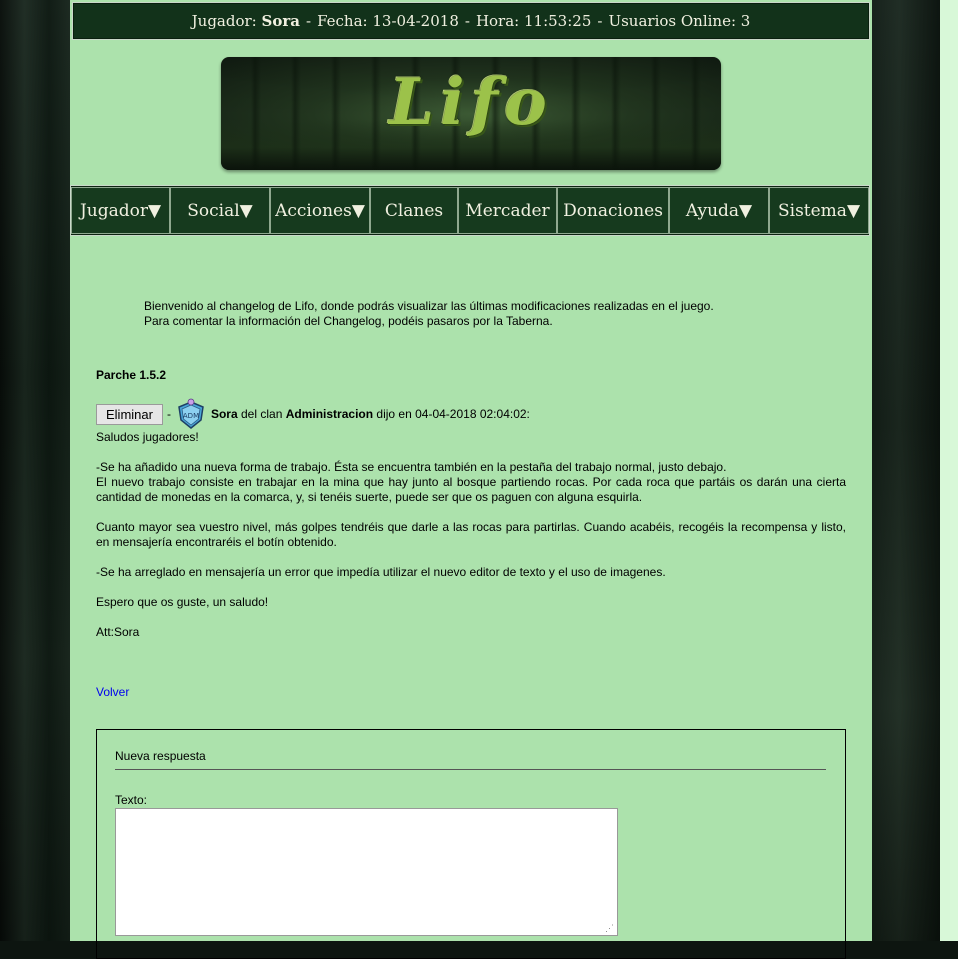 The image size is (958, 959). What do you see at coordinates (129, 414) in the screenshot?
I see `delete-button: Eliminar` at bounding box center [129, 414].